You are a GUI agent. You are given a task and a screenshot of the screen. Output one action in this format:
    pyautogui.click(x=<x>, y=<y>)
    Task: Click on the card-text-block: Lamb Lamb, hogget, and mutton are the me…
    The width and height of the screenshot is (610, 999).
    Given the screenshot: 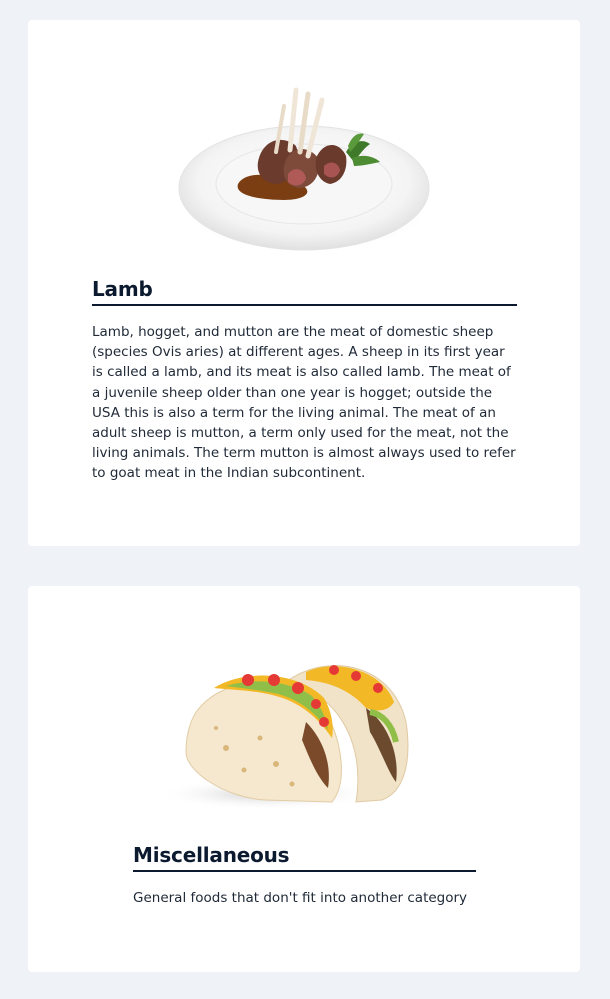 What is the action you would take?
    pyautogui.click(x=304, y=380)
    